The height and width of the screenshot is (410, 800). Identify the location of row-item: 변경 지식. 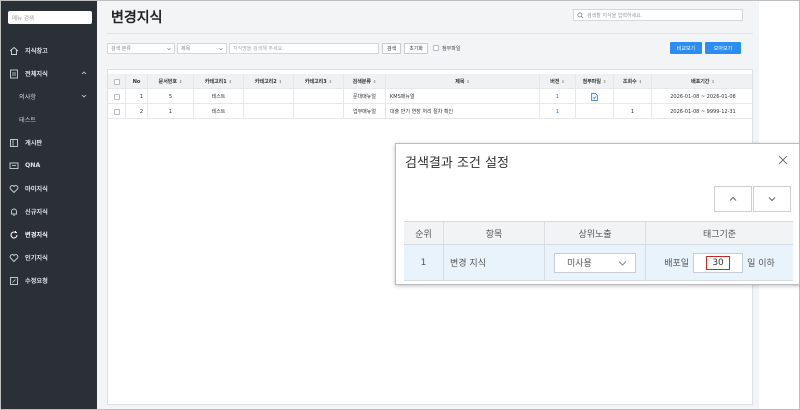
(494, 262).